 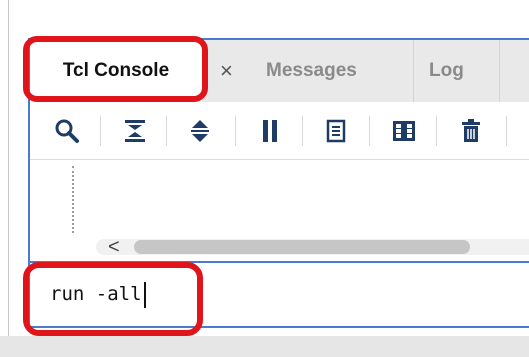 I want to click on columns-icon, so click(x=404, y=131).